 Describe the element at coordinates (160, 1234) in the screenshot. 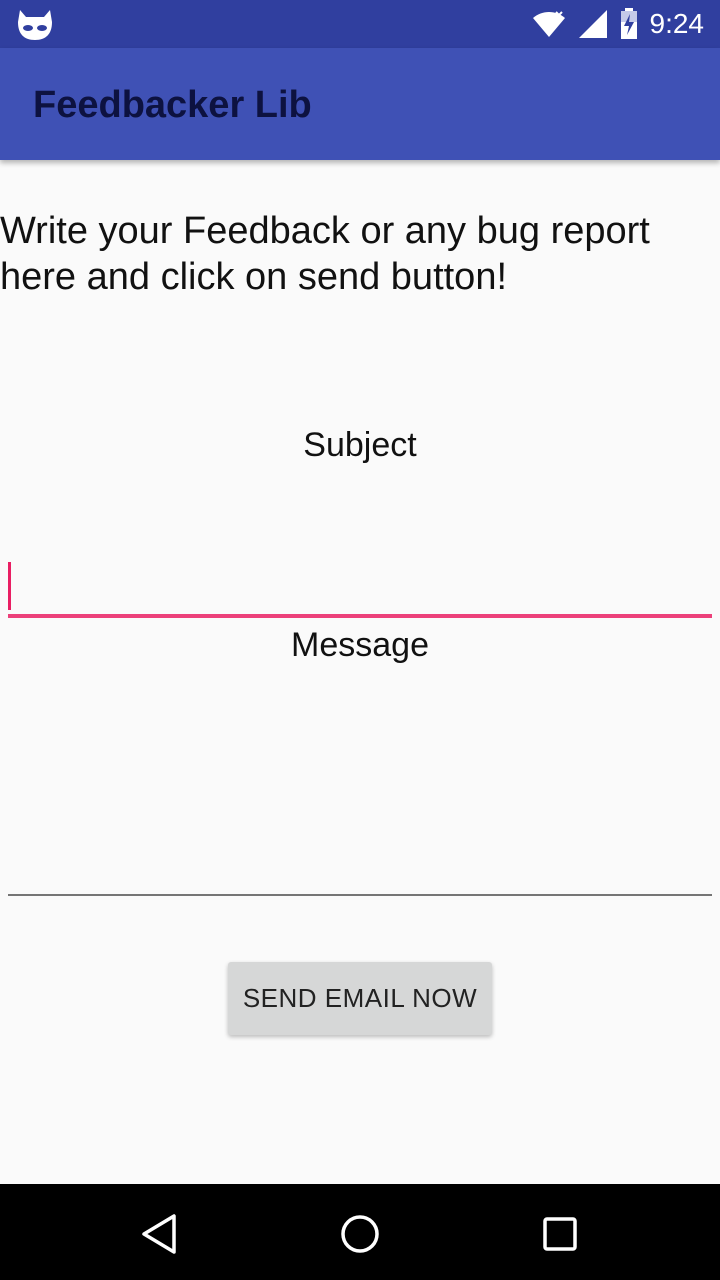

I see `back-icon` at that location.